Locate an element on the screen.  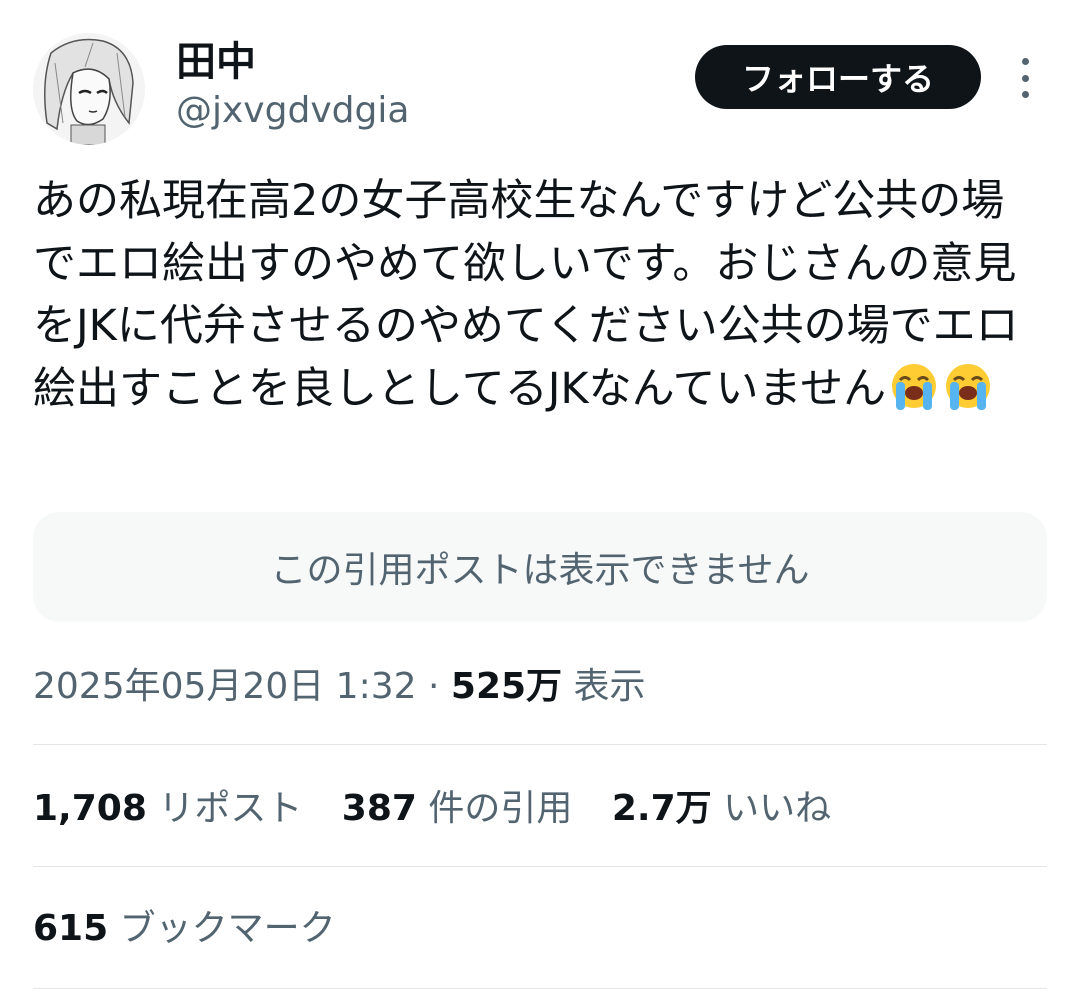
avatar is located at coordinates (89, 89).